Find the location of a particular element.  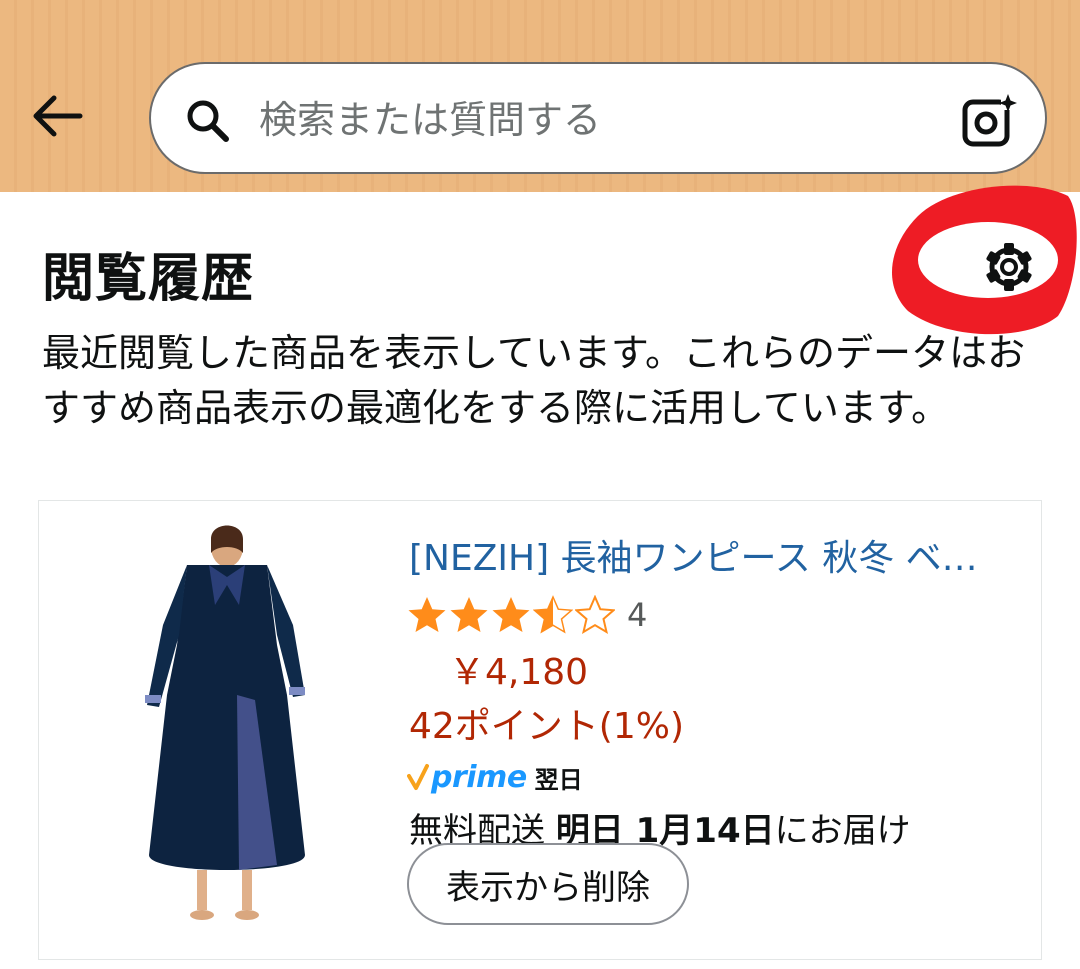

back-button is located at coordinates (58, 116).